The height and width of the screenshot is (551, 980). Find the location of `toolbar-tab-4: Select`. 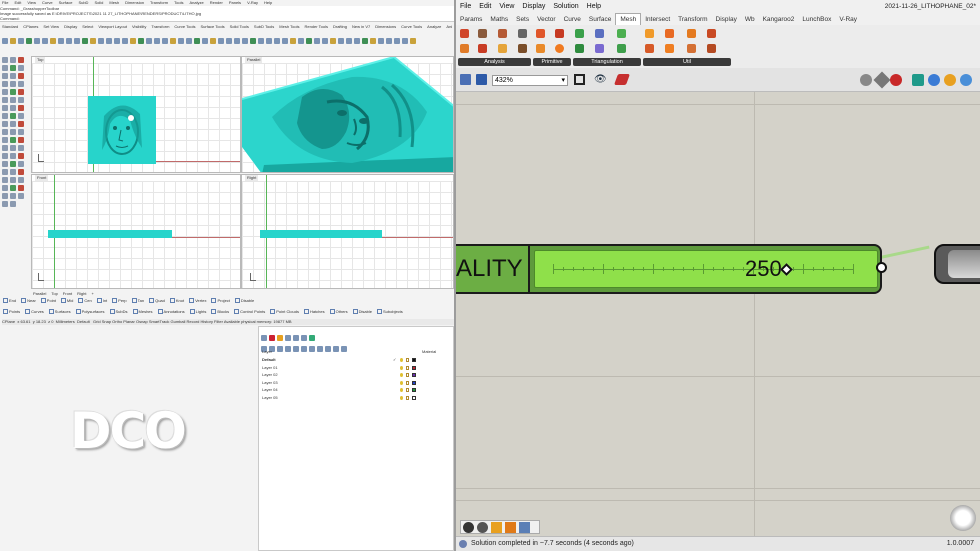

toolbar-tab-4: Select is located at coordinates (87, 26).